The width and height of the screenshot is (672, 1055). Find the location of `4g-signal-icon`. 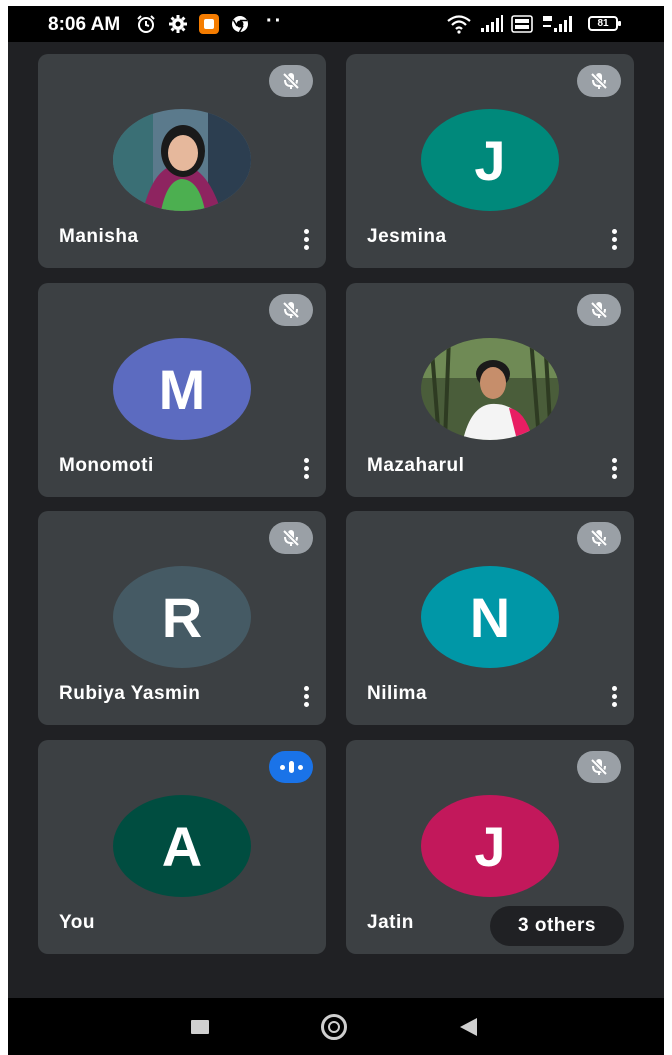

4g-signal-icon is located at coordinates (559, 24).